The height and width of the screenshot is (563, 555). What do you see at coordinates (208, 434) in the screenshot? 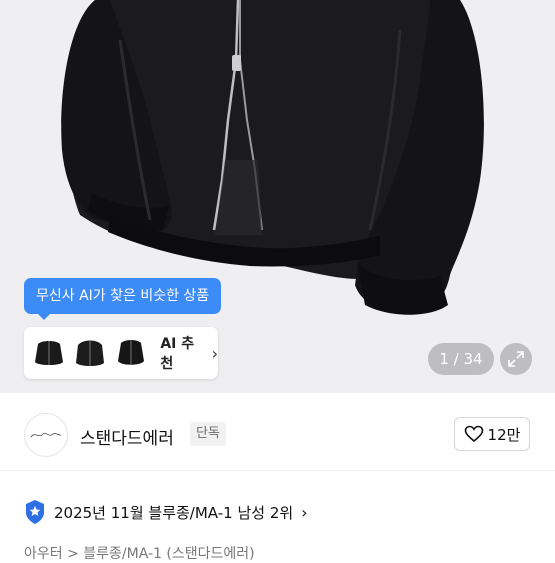
I see `exclusive-badge: 단독` at bounding box center [208, 434].